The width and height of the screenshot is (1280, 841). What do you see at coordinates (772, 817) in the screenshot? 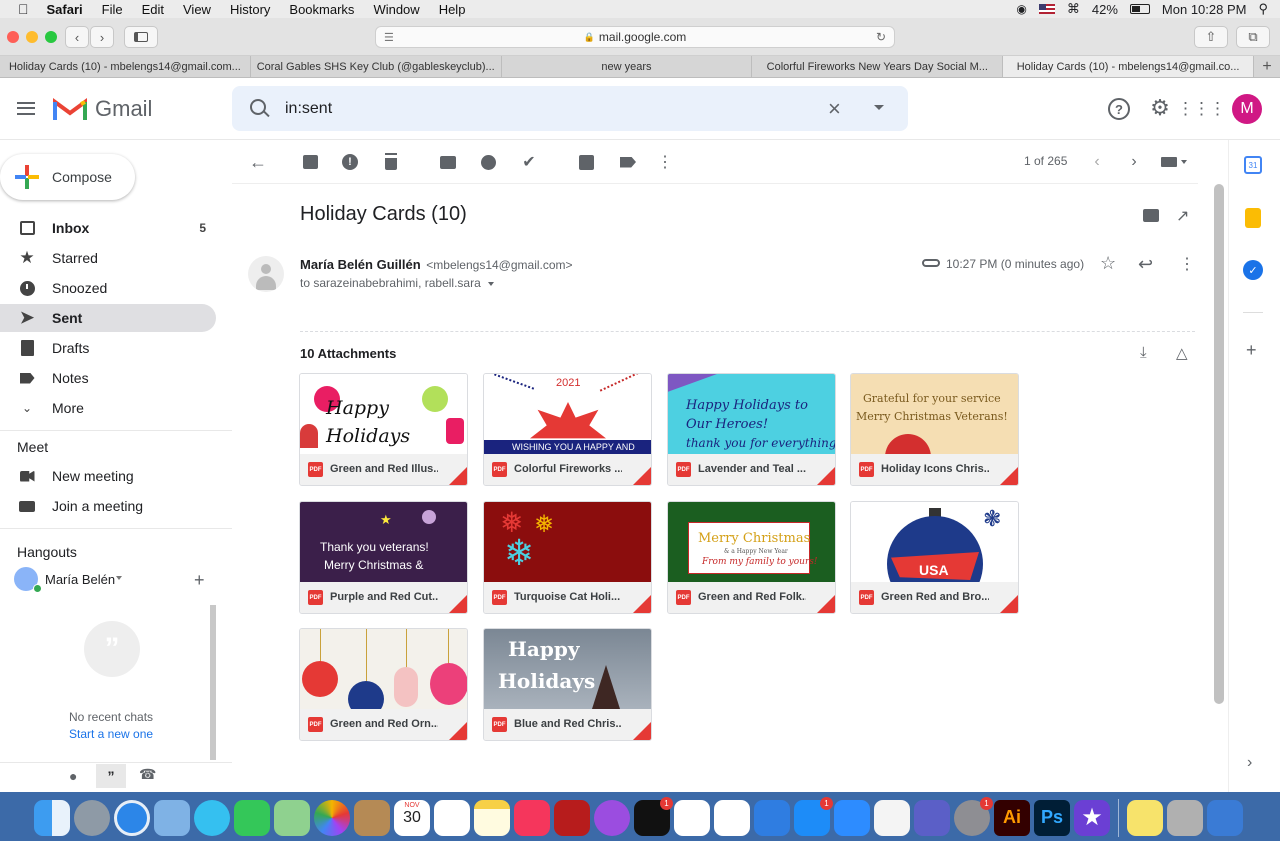
I see `keynote-icon` at bounding box center [772, 817].